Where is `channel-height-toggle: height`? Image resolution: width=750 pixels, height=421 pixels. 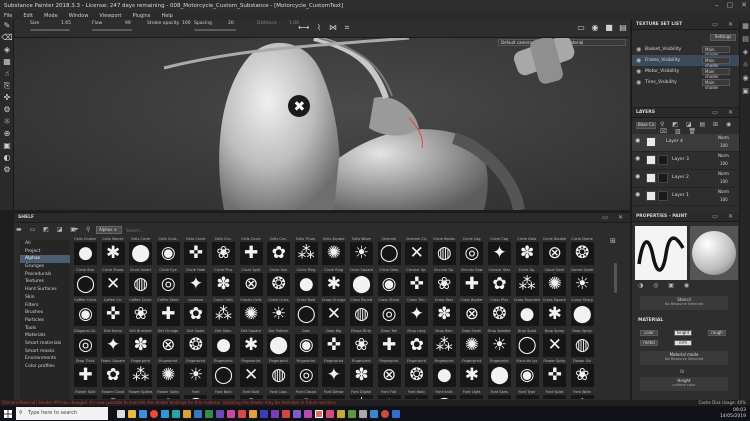
channel-height-toggle: height is located at coordinates (683, 333).